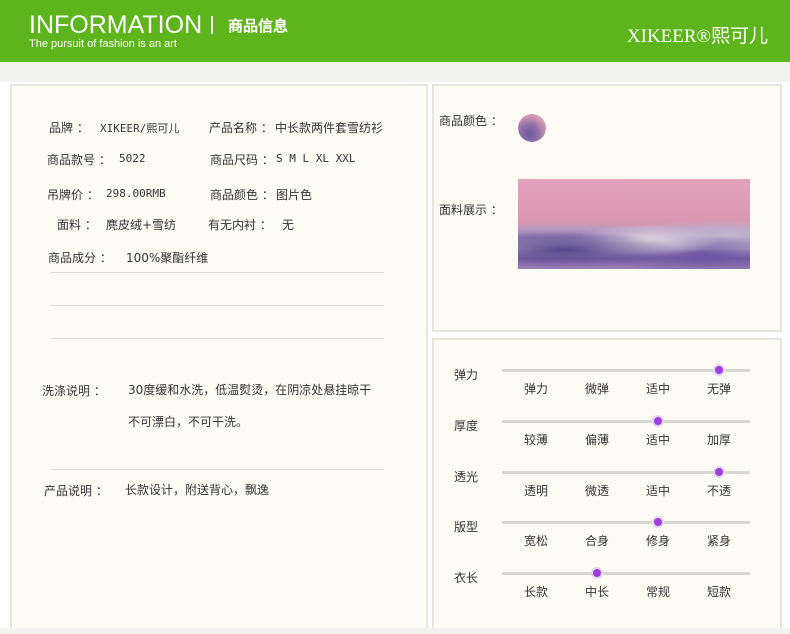 This screenshot has height=634, width=790. What do you see at coordinates (69, 128) in the screenshot?
I see `brand-label: 品牌 ：` at bounding box center [69, 128].